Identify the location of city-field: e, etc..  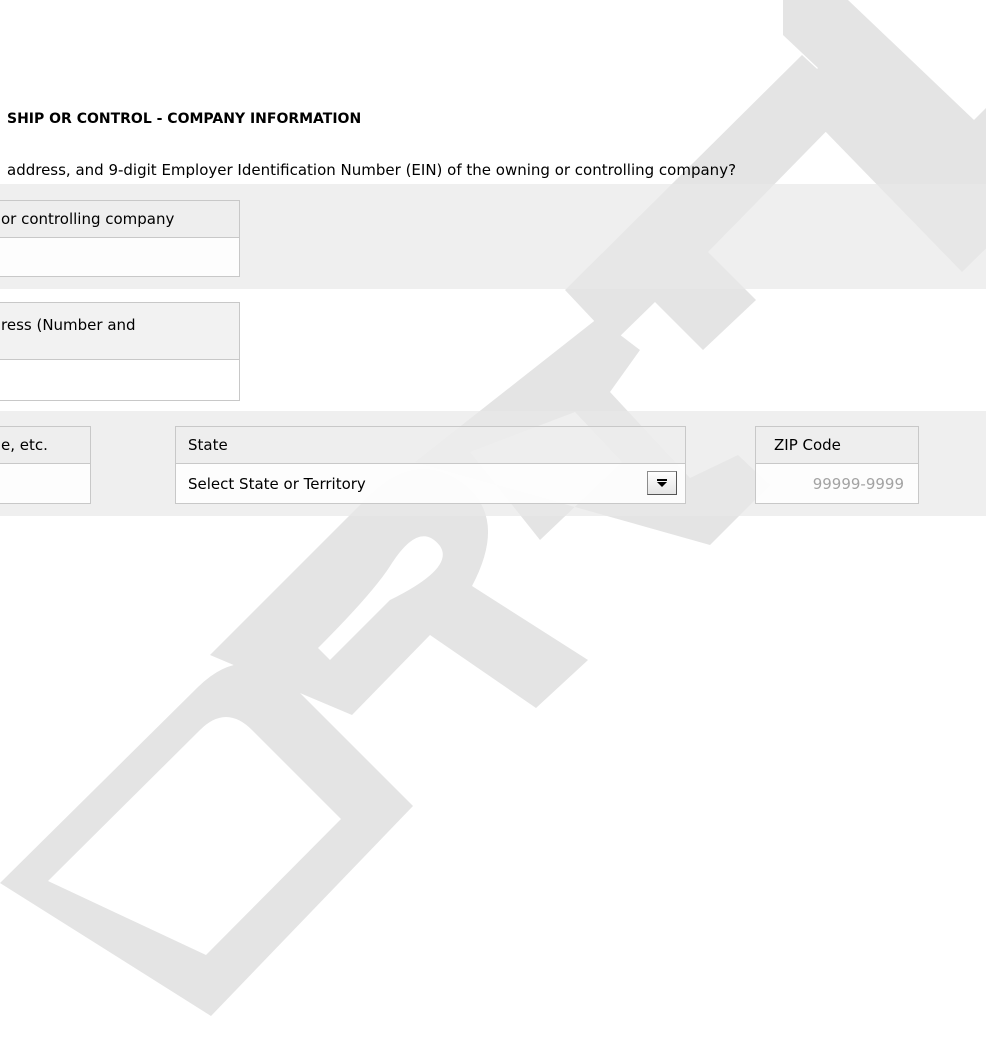
(45, 465).